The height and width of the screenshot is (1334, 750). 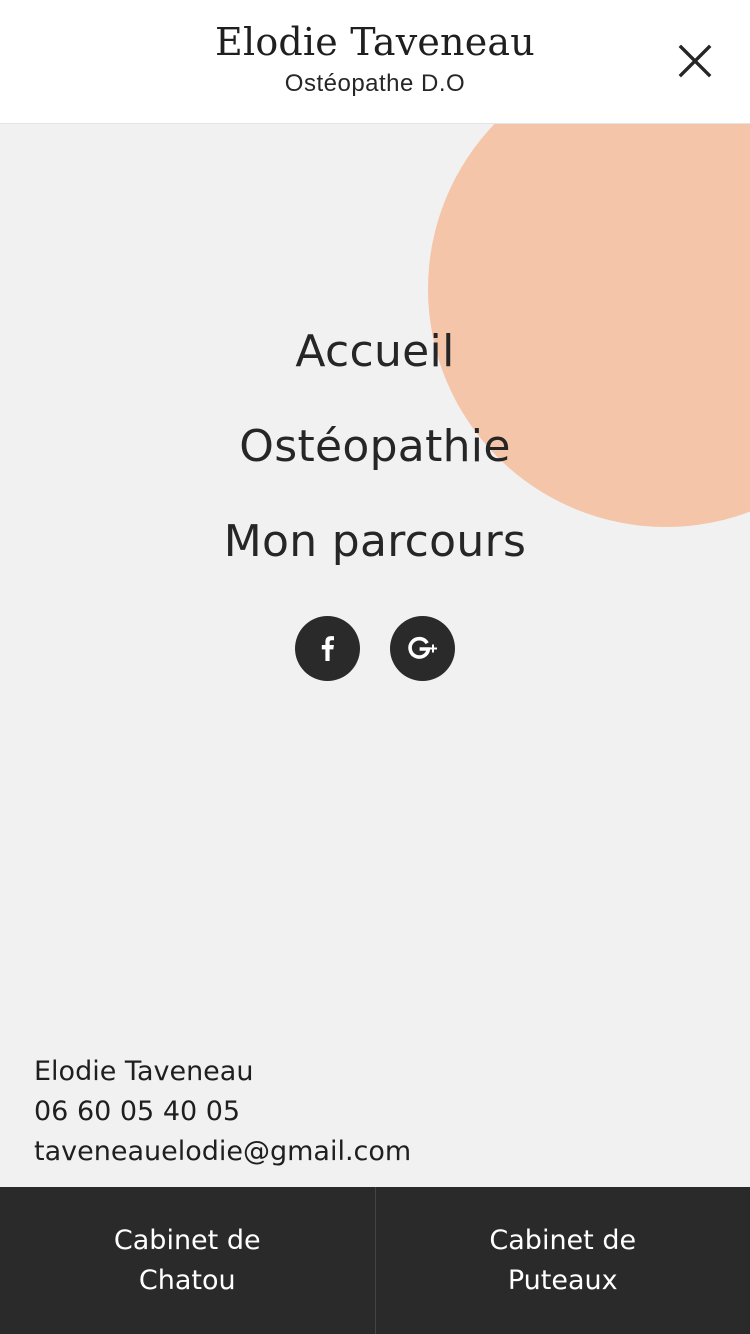 I want to click on site-subtitle: Ostéopathe D.O, so click(x=375, y=83).